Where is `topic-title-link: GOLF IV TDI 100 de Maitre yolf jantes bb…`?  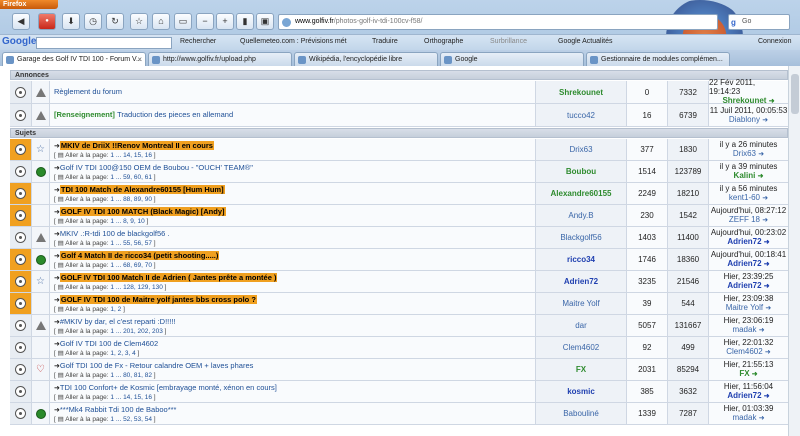 topic-title-link: GOLF IV TDI 100 de Maitre yolf jantes bb… is located at coordinates (158, 299).